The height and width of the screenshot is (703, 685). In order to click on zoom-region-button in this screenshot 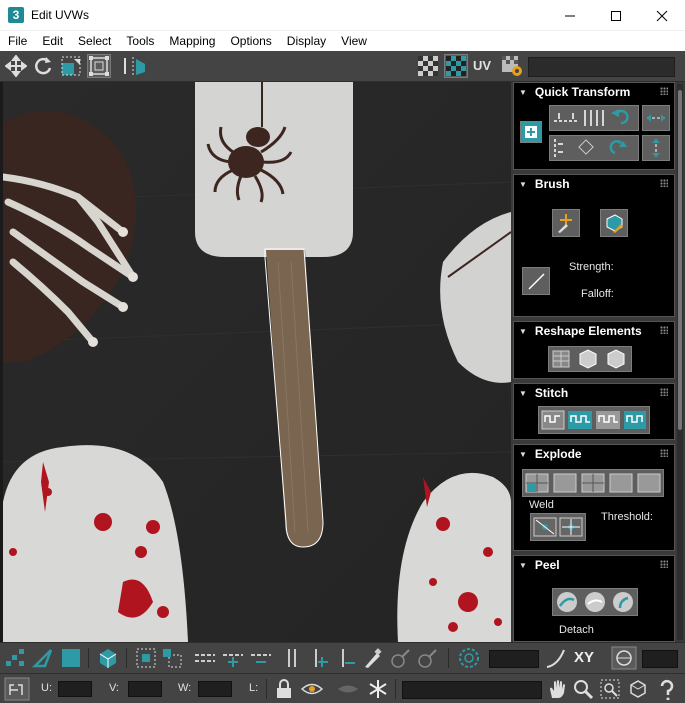, I will do `click(610, 689)`.